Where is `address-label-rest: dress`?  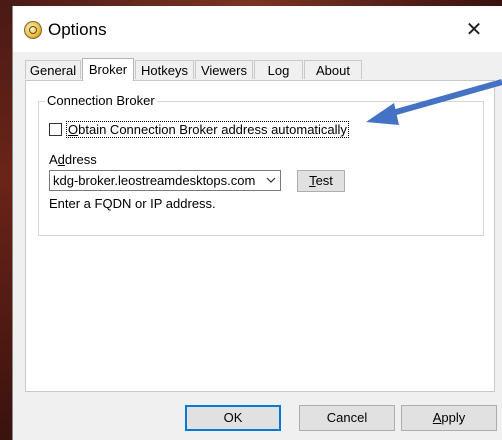
address-label-rest: dress is located at coordinates (80, 159).